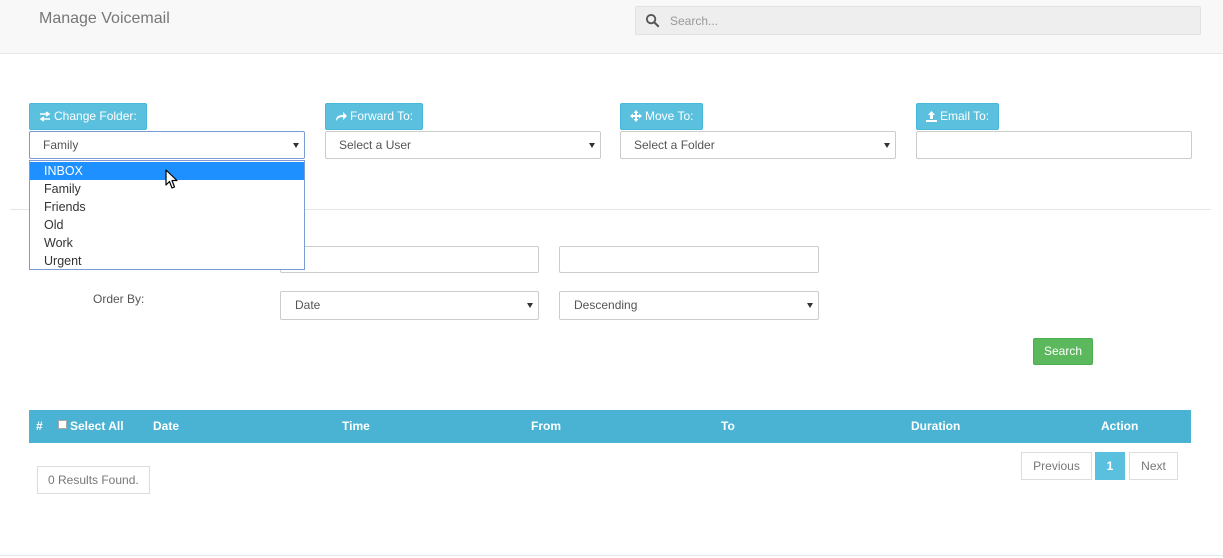 Image resolution: width=1223 pixels, height=558 pixels. Describe the element at coordinates (1110, 466) in the screenshot. I see `page-1-button: 1` at that location.